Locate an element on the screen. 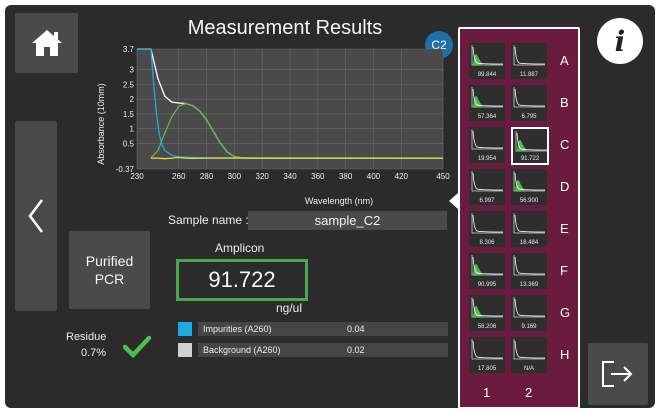 This screenshot has height=412, width=659. purified-pcr-button: Purified PCR is located at coordinates (109, 270).